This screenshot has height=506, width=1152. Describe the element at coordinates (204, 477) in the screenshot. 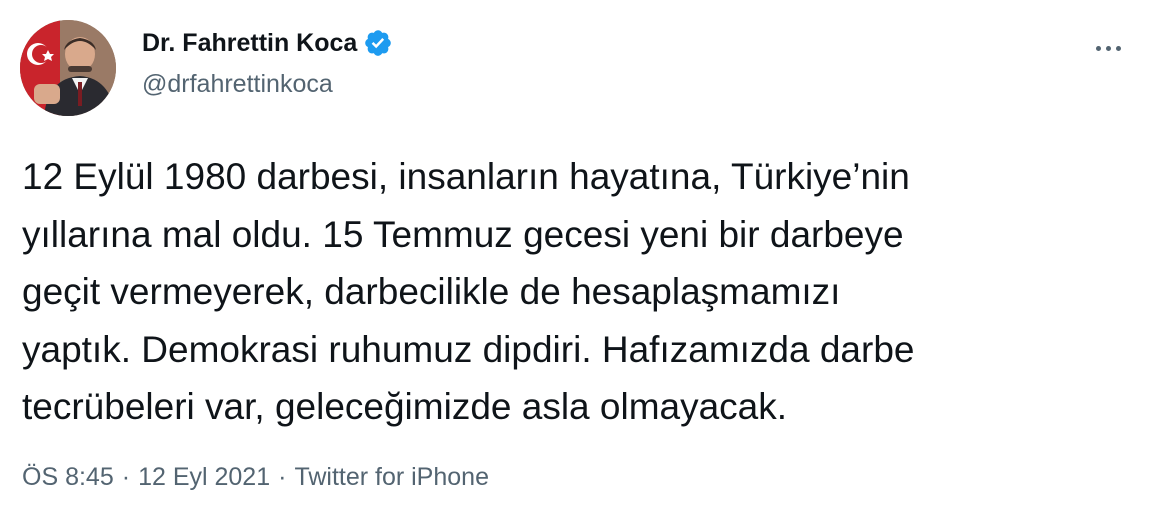

I see `tweet-date: 12 Eyl 2021` at that location.